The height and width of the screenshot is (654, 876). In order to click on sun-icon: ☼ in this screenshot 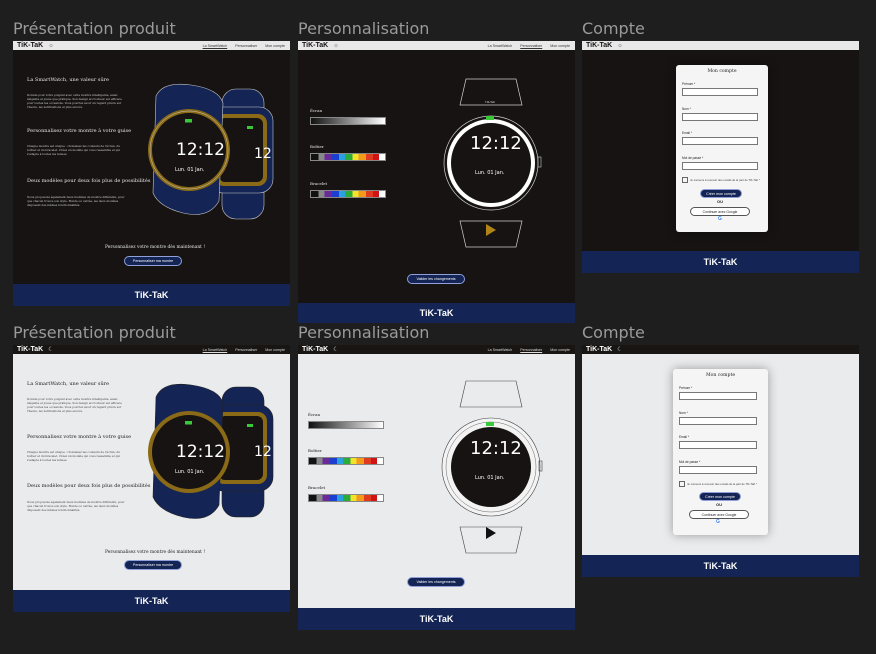, I will do `click(620, 46)`.